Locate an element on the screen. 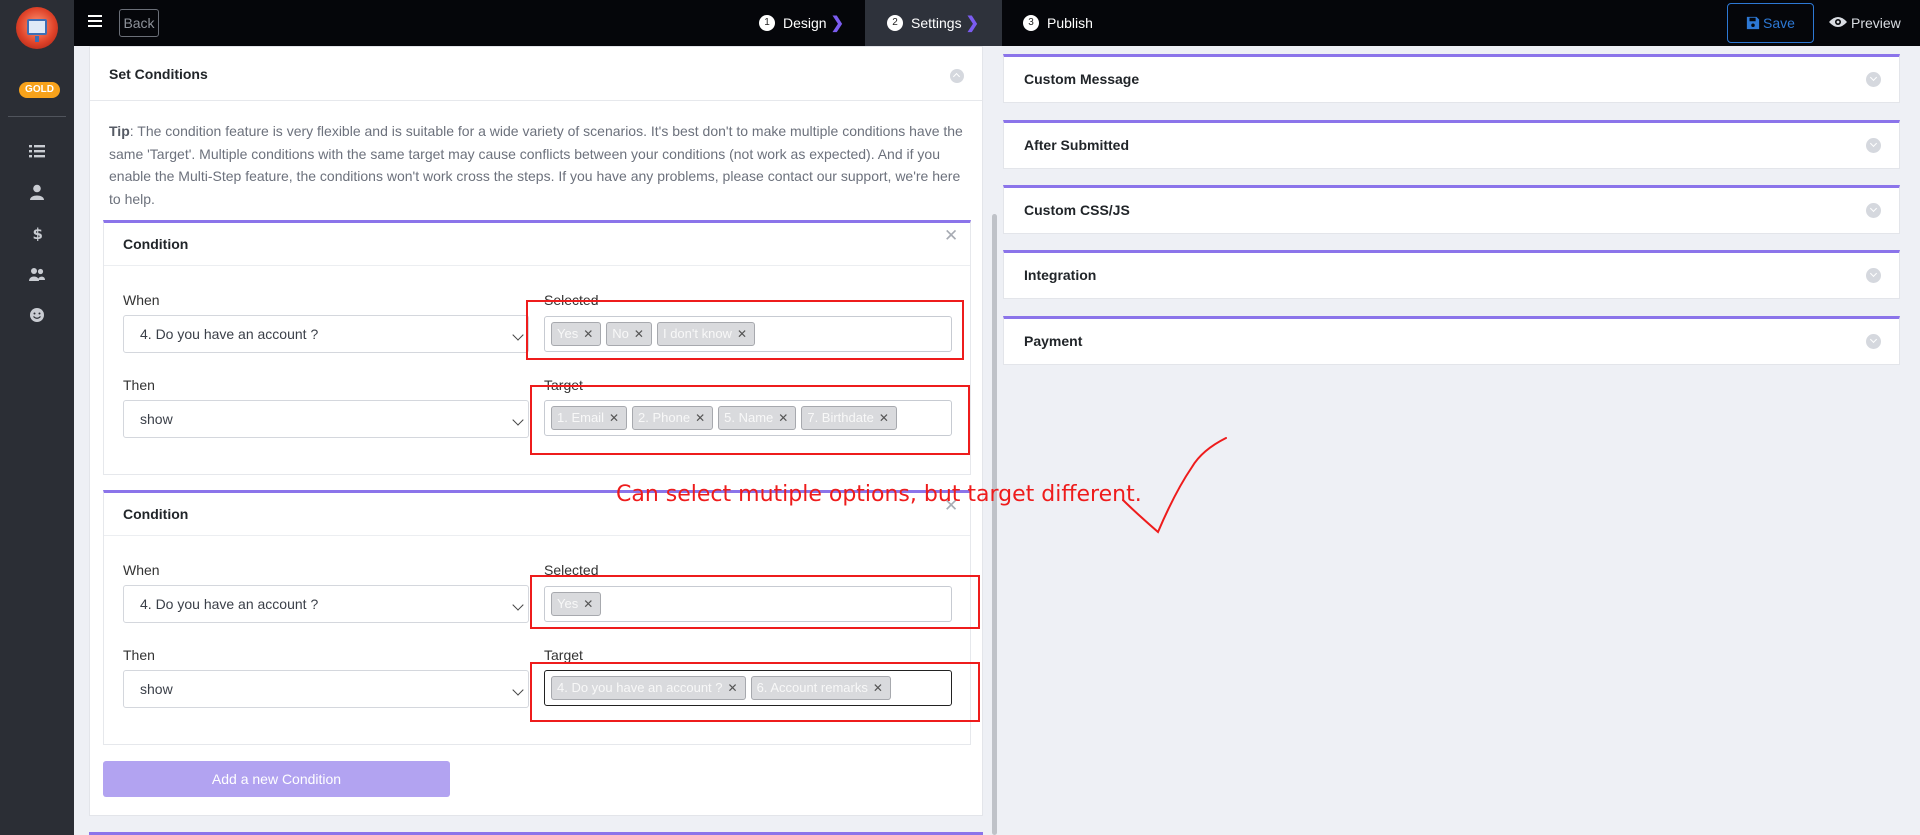 This screenshot has height=835, width=1920. chevron-up-icon is located at coordinates (957, 76).